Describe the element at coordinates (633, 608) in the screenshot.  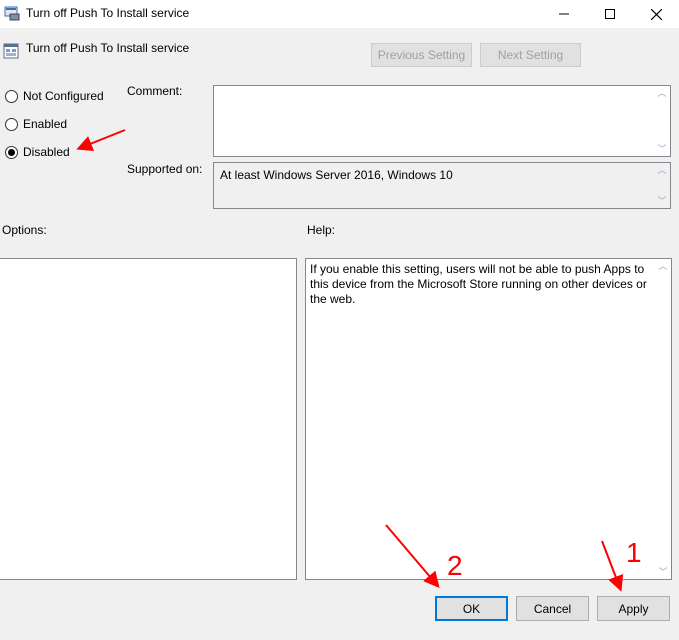
I see `apply-button: Apply` at that location.